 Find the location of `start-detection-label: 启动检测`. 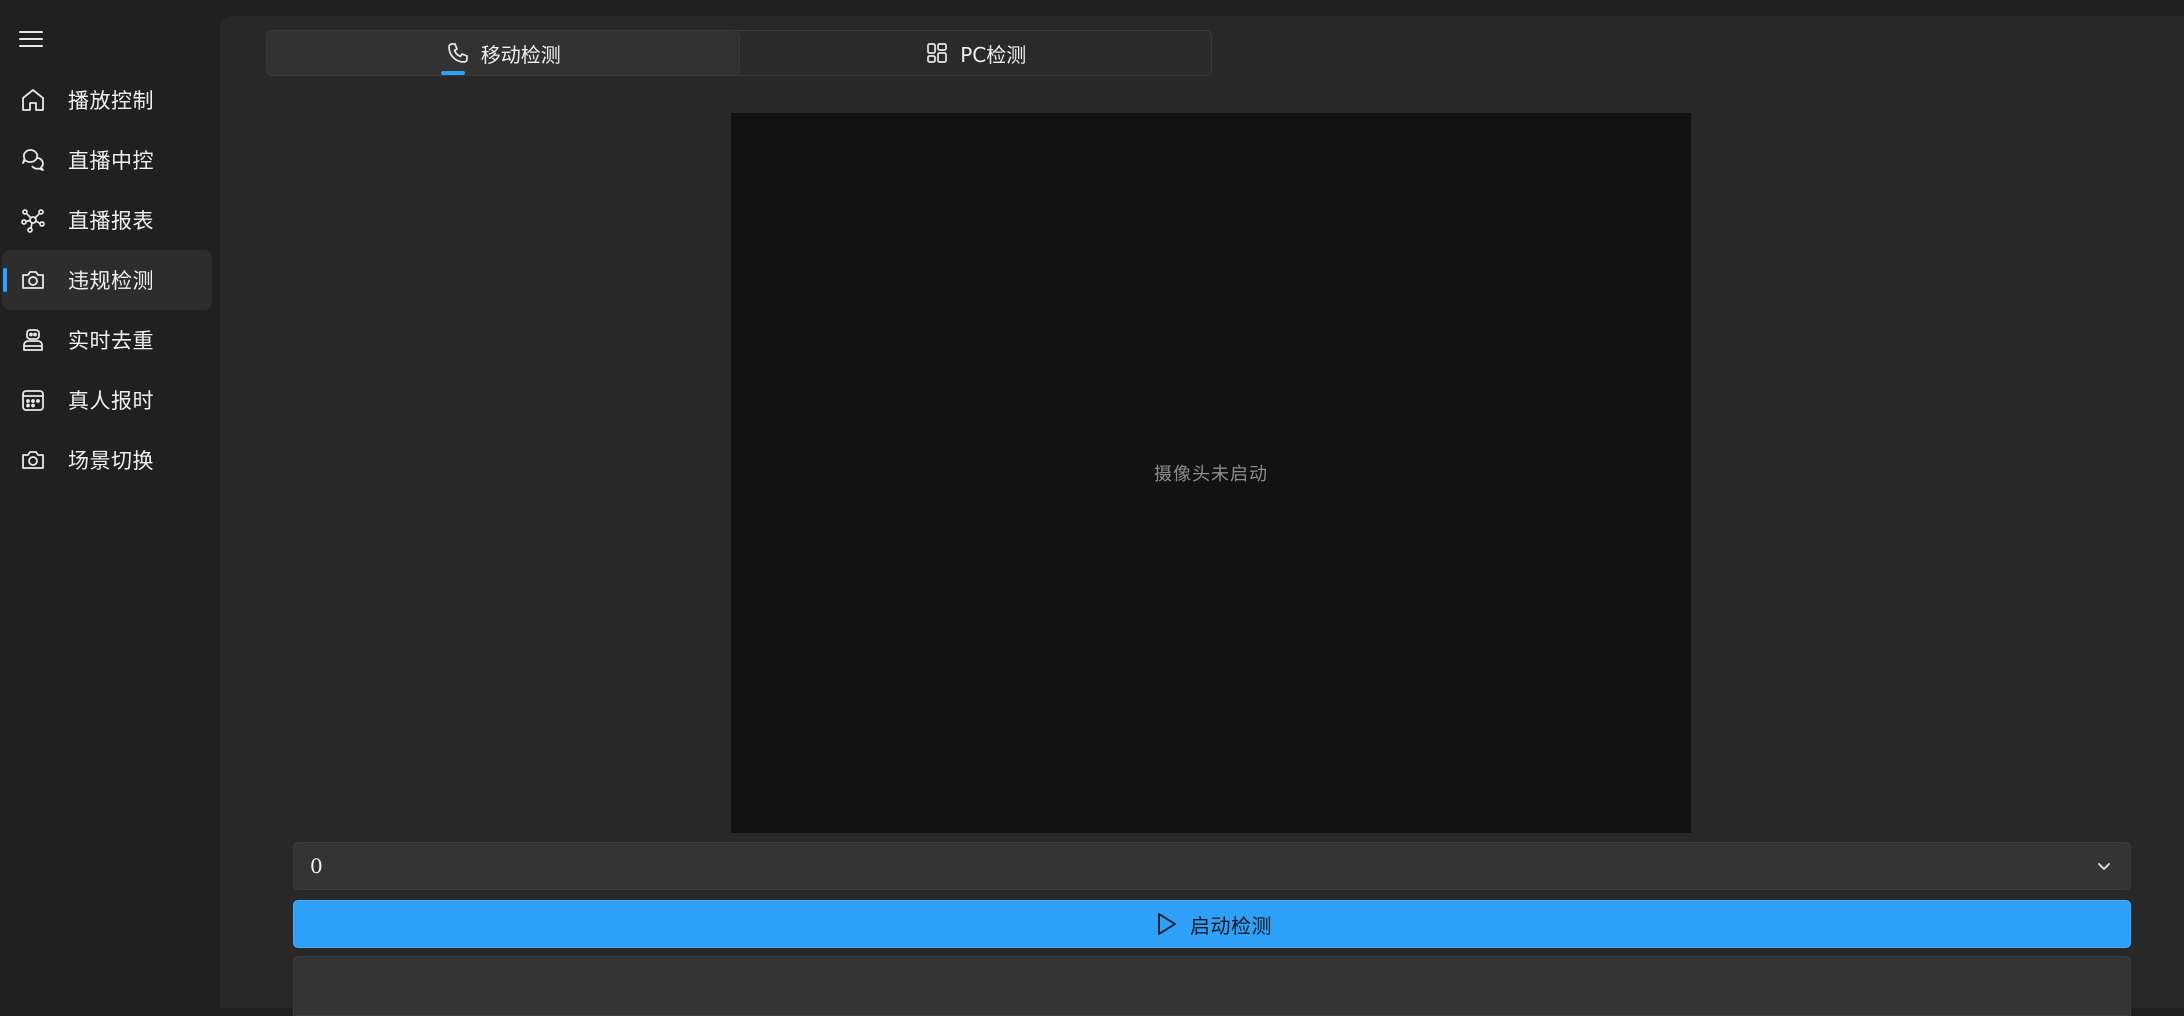

start-detection-label: 启动检测 is located at coordinates (1231, 925).